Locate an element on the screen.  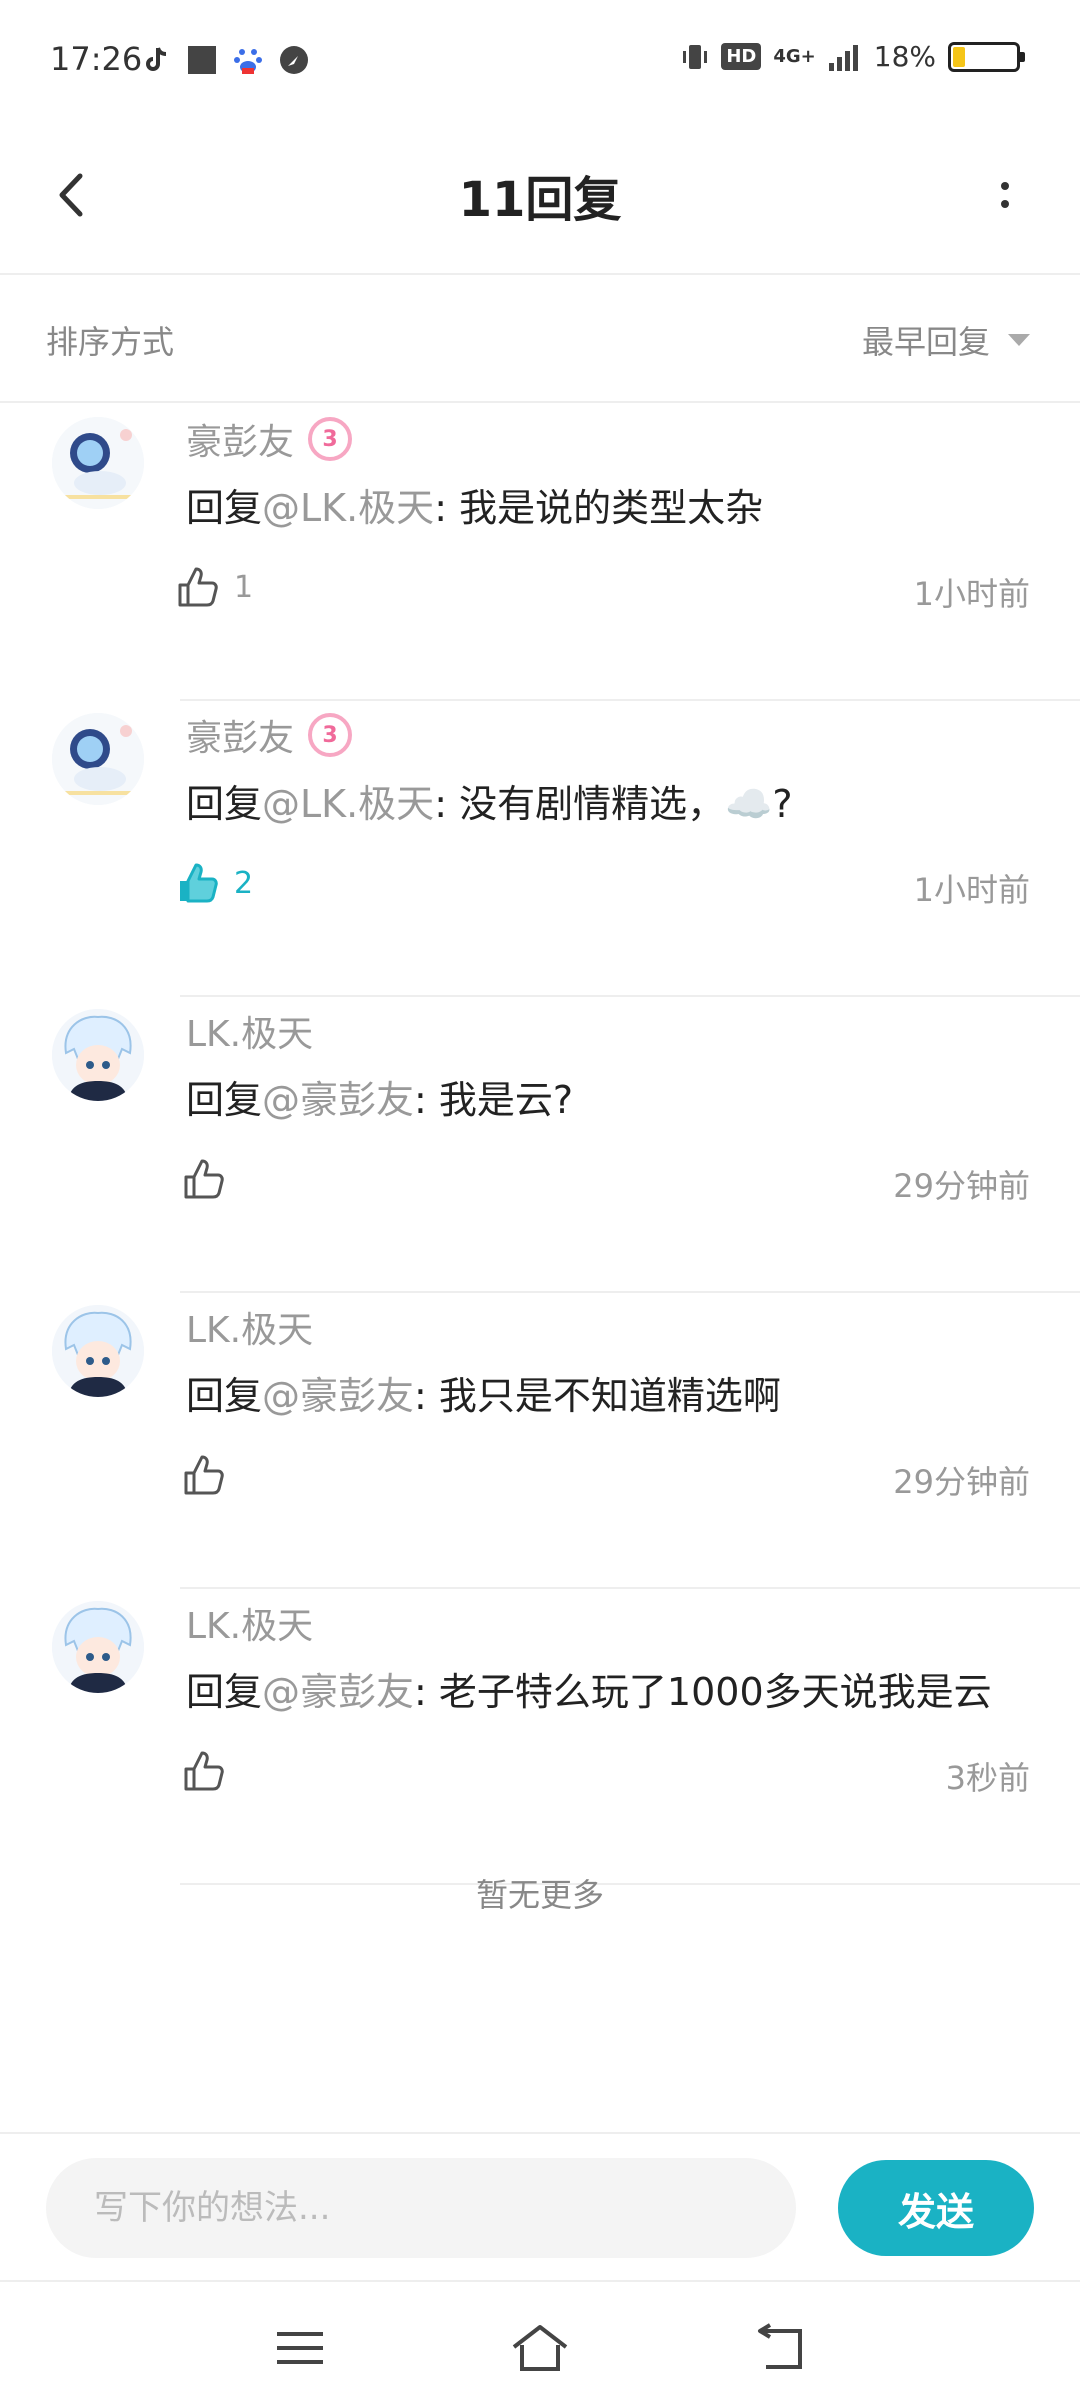
comment-content: 回复@LK.极天: 没有剧情精选，☁️? is located at coordinates (489, 800).